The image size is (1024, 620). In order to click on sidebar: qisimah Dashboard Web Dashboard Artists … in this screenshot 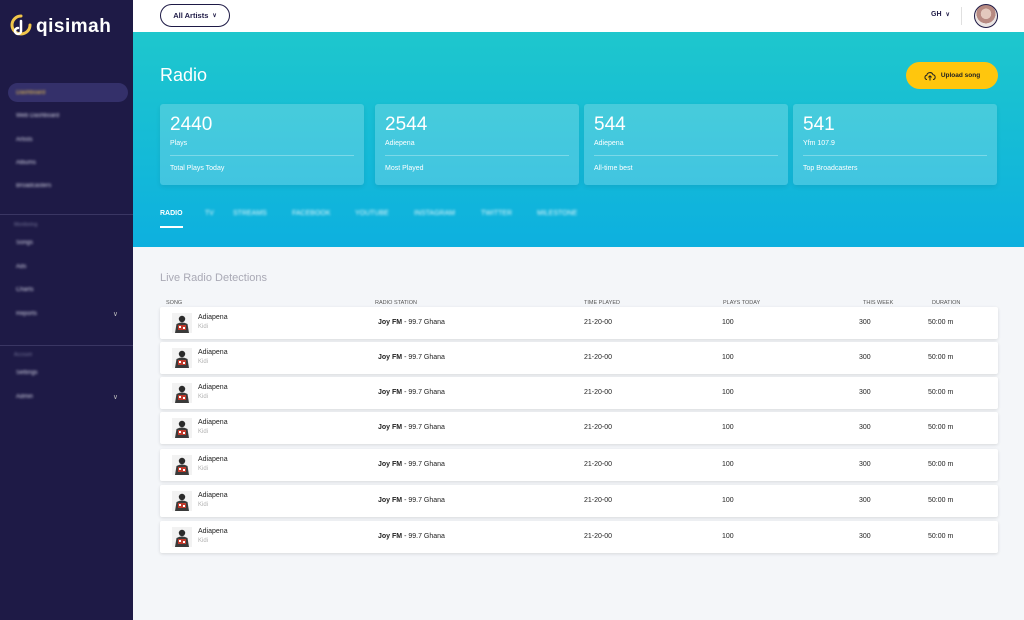, I will do `click(66, 310)`.